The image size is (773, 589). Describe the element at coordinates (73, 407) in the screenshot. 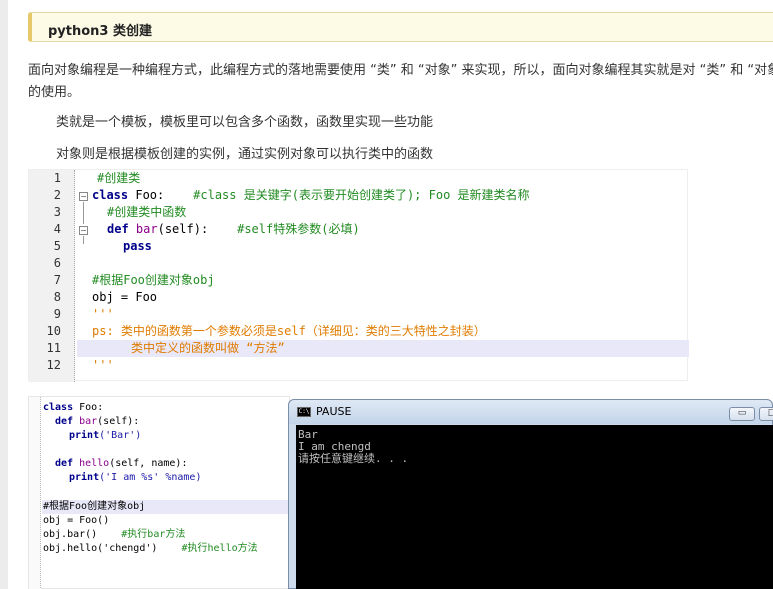

I see `code-line: class Foo:` at that location.